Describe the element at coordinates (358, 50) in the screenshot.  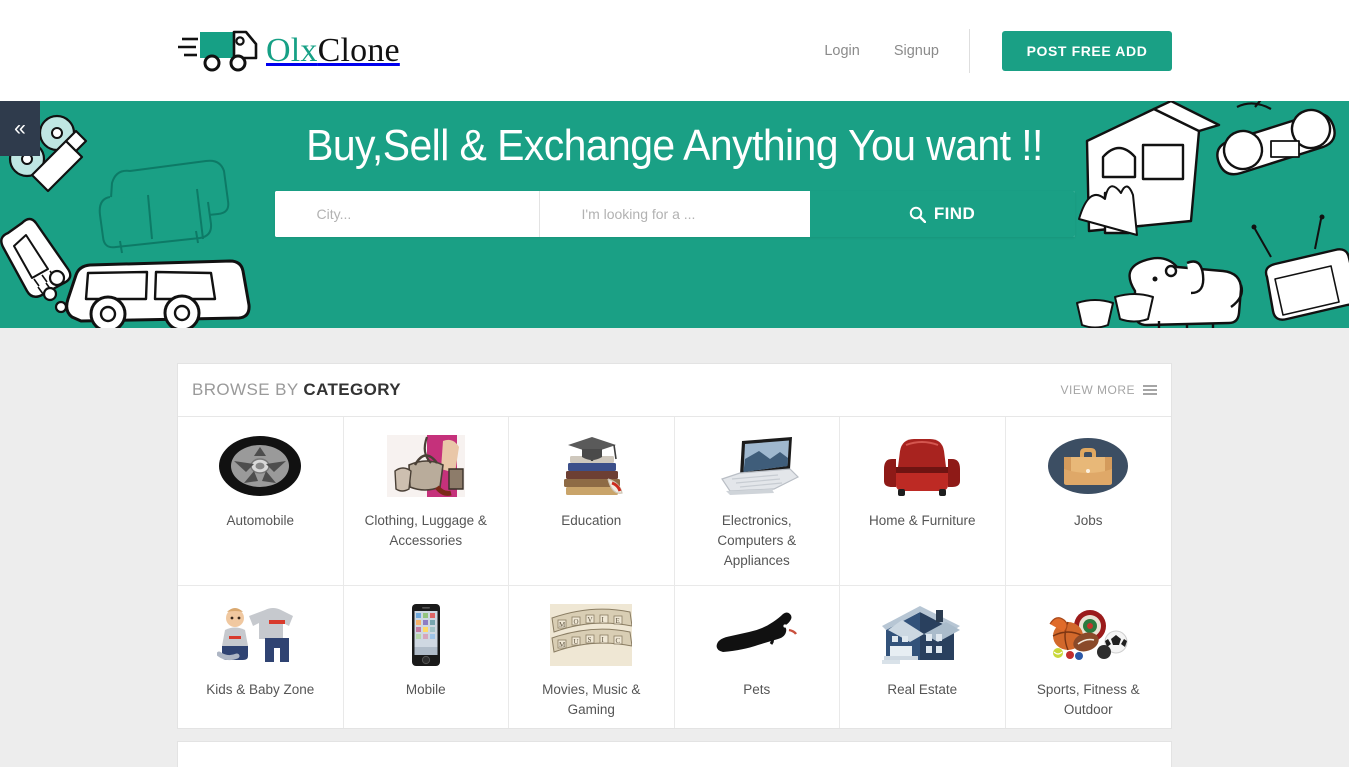
I see `logo-text-secondary: Clone` at that location.